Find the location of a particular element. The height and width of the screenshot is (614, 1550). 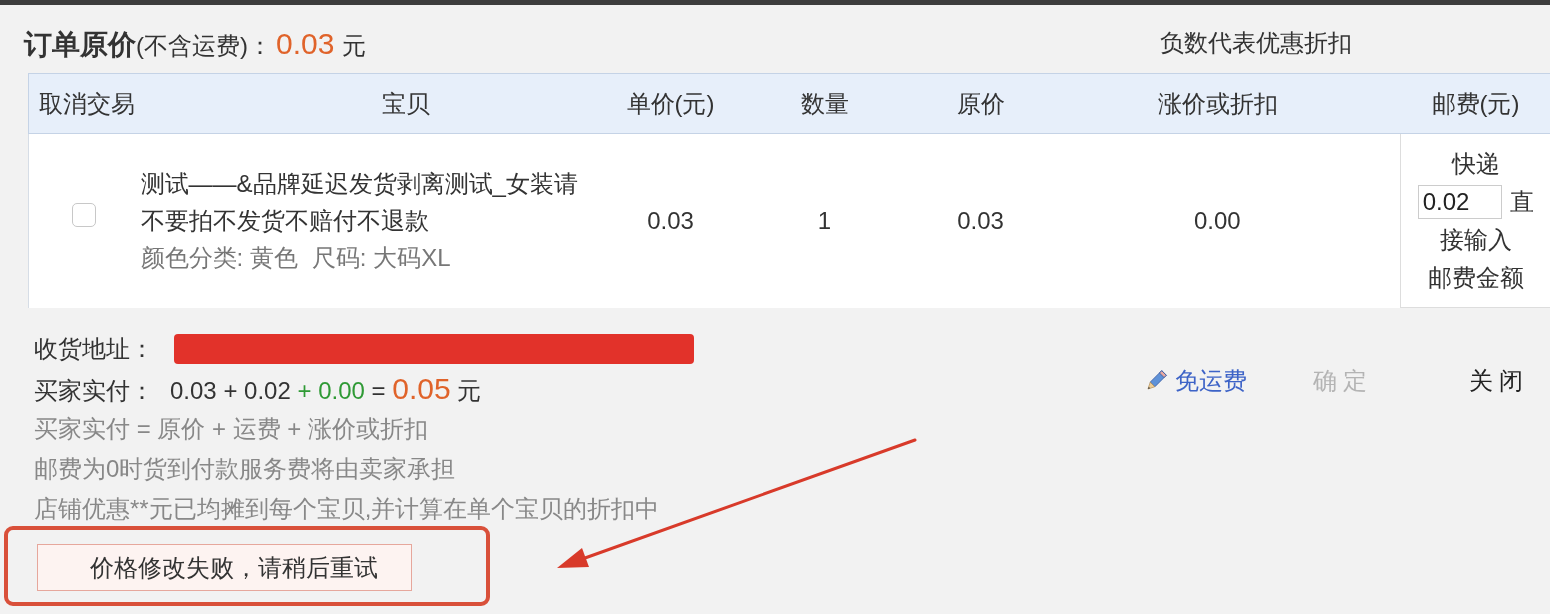

shipping-hint: 接输入 is located at coordinates (1475, 239).